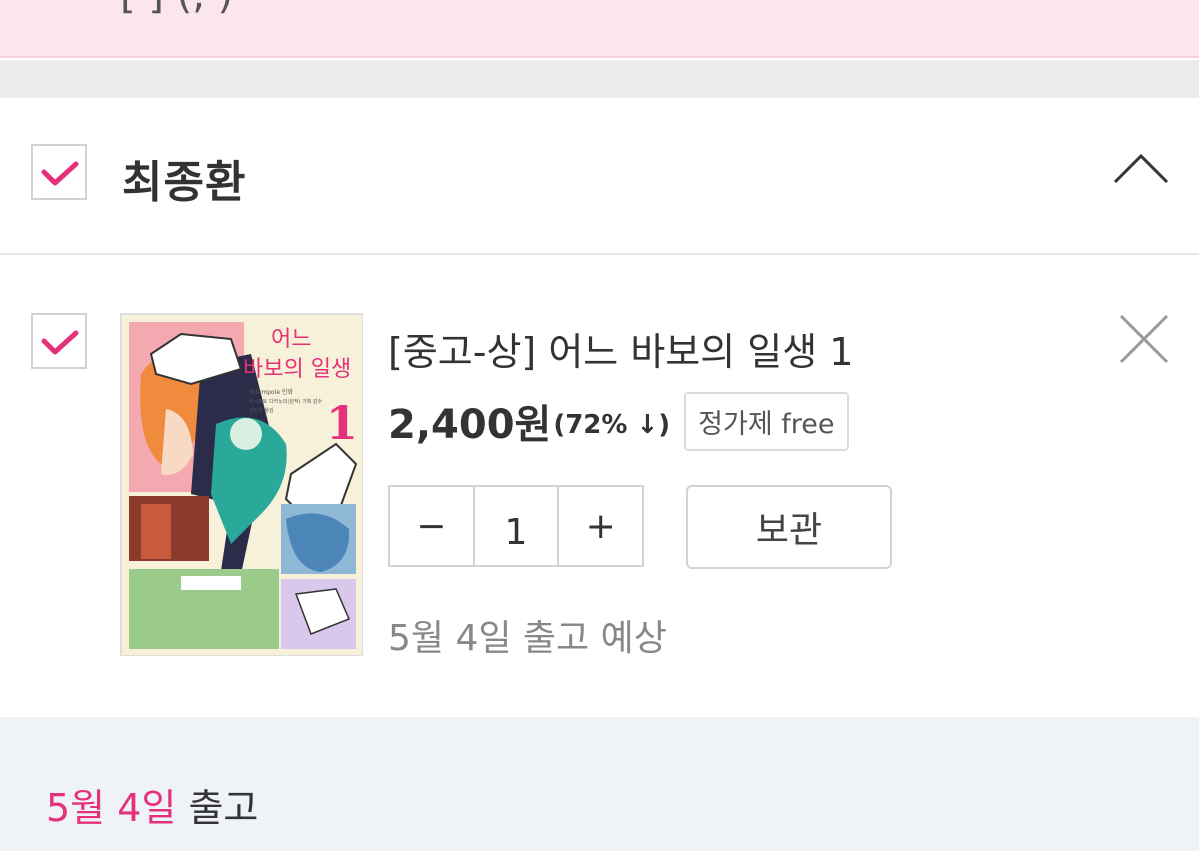 Image resolution: width=1199 pixels, height=851 pixels. What do you see at coordinates (176, 9) in the screenshot?
I see `banner-text: [ ] (, )` at bounding box center [176, 9].